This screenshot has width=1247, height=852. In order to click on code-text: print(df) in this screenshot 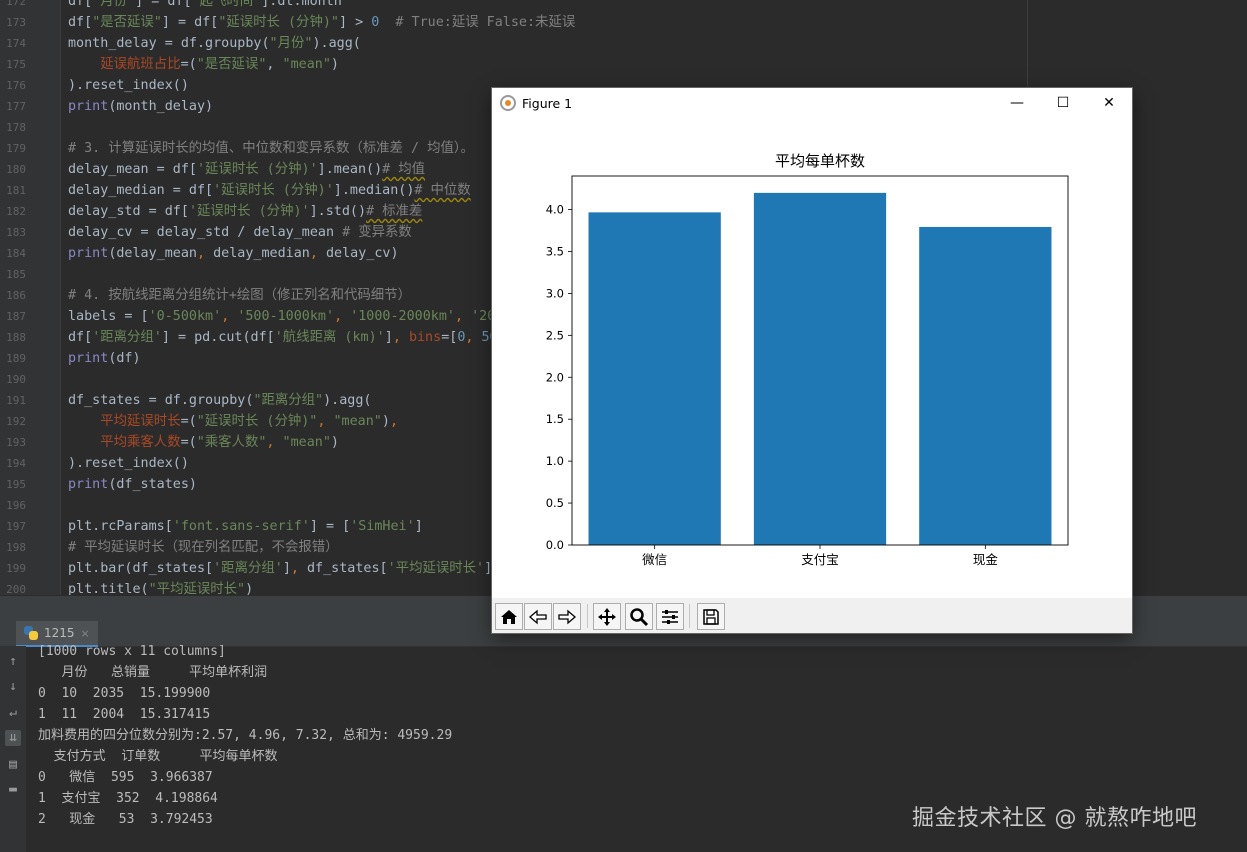, I will do `click(104, 358)`.